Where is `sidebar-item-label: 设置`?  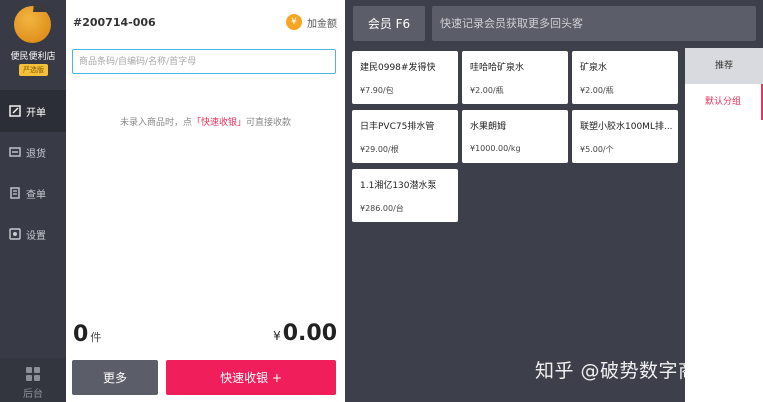
sidebar-item-label: 设置 is located at coordinates (36, 236).